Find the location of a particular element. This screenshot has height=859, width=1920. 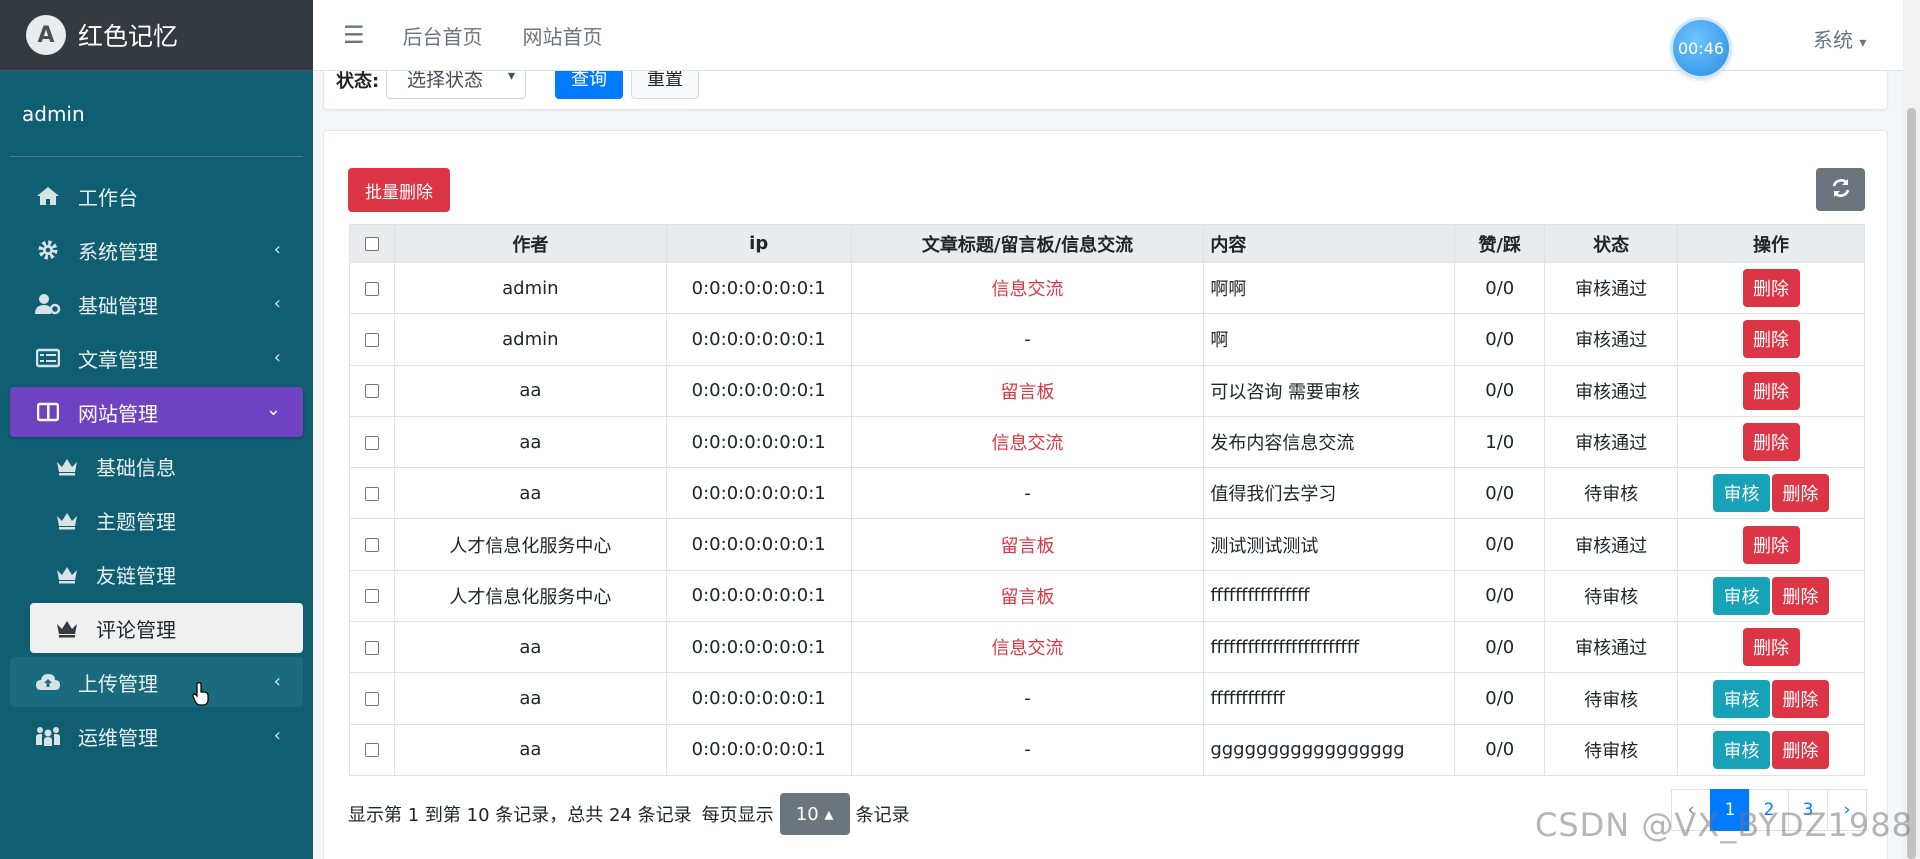

column-header: 作者 is located at coordinates (530, 243).